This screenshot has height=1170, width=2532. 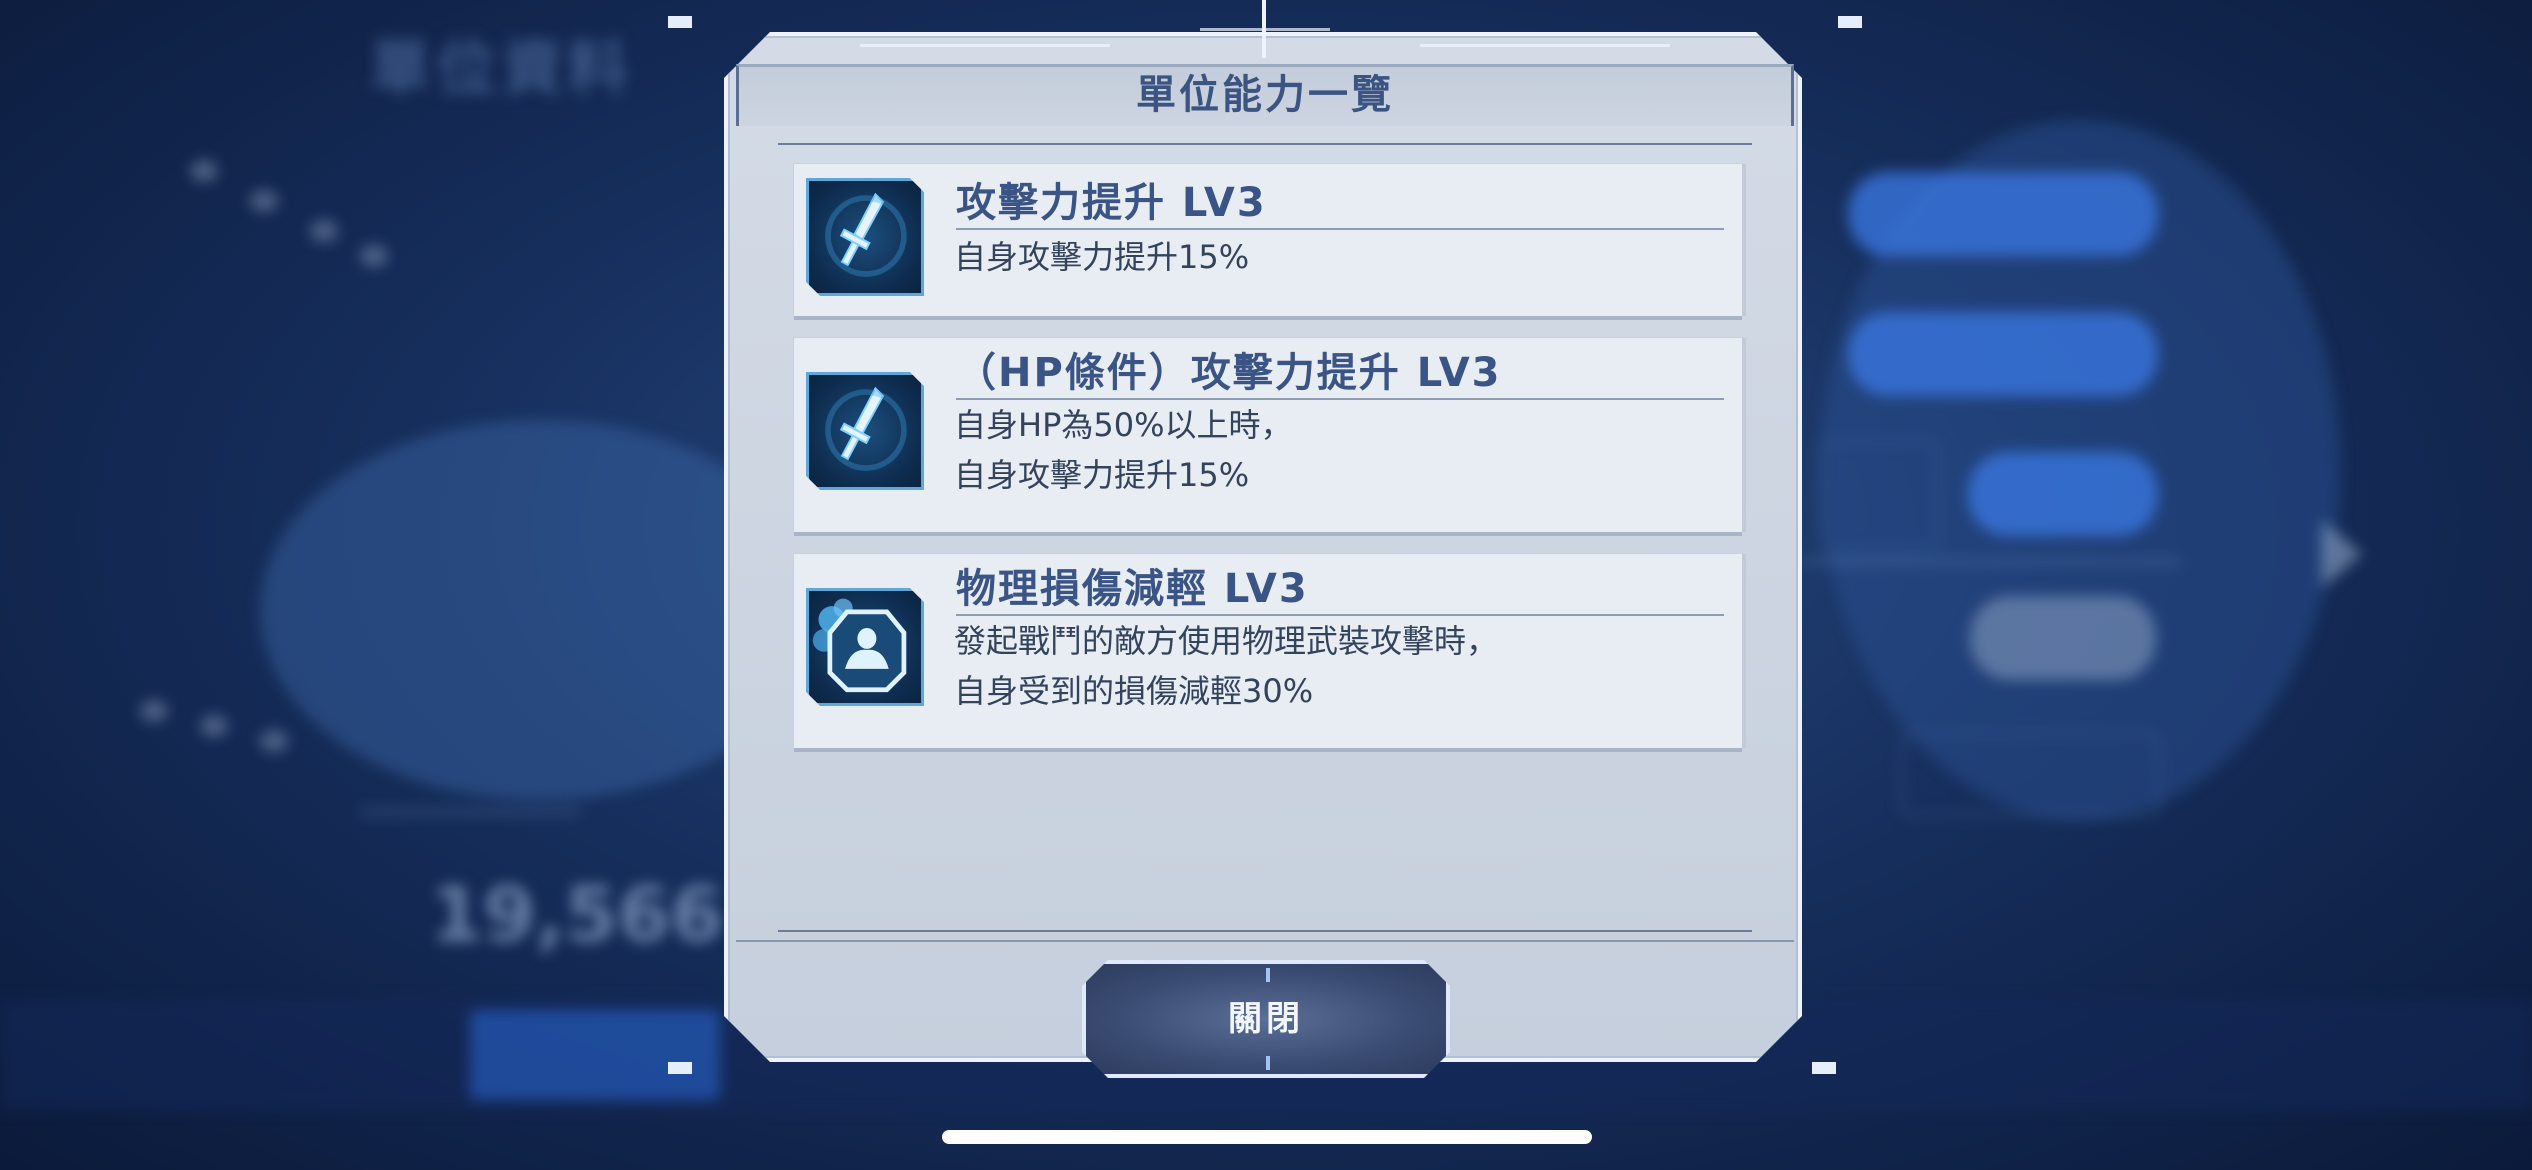 I want to click on skill-name: 物理損傷減輕 LV3, so click(x=1340, y=590).